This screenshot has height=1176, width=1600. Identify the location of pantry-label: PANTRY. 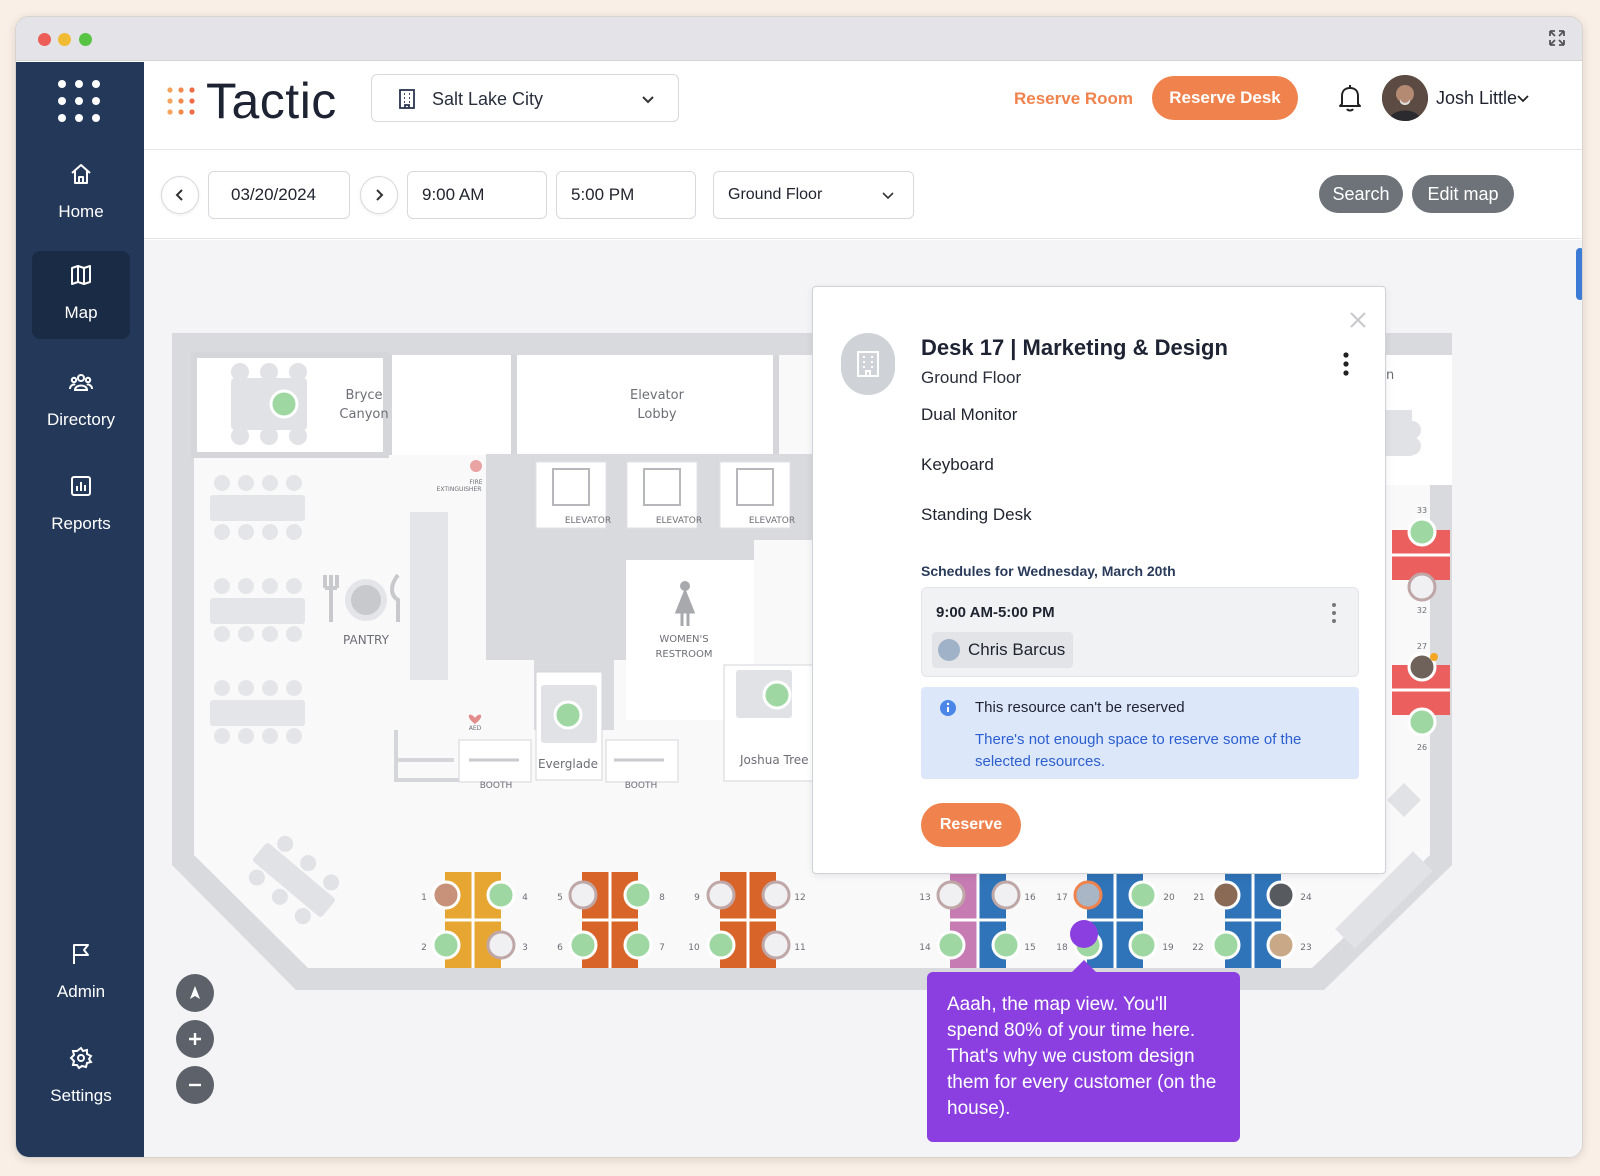
(366, 640).